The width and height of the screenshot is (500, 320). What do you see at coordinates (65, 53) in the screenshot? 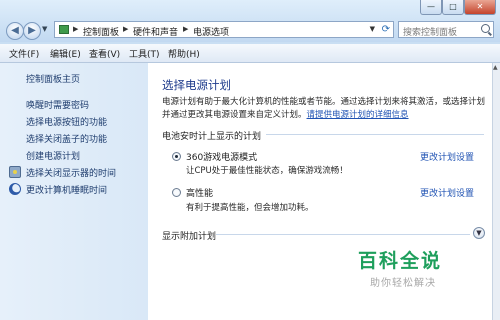
I see `menu-edit: 编辑(E)` at bounding box center [65, 53].